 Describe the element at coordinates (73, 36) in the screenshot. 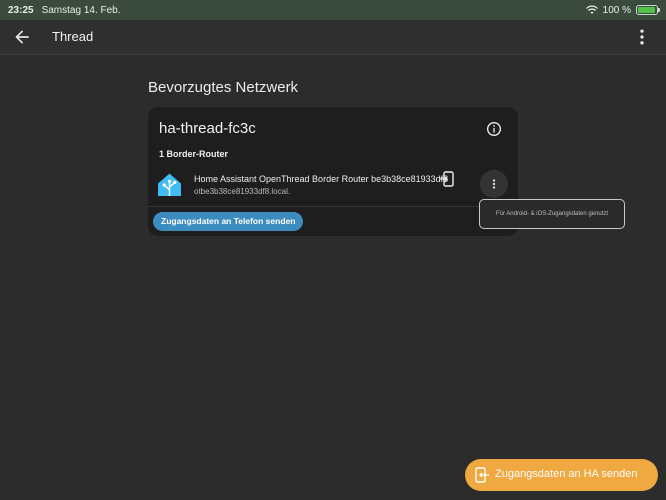

I see `page-title: Thread` at that location.